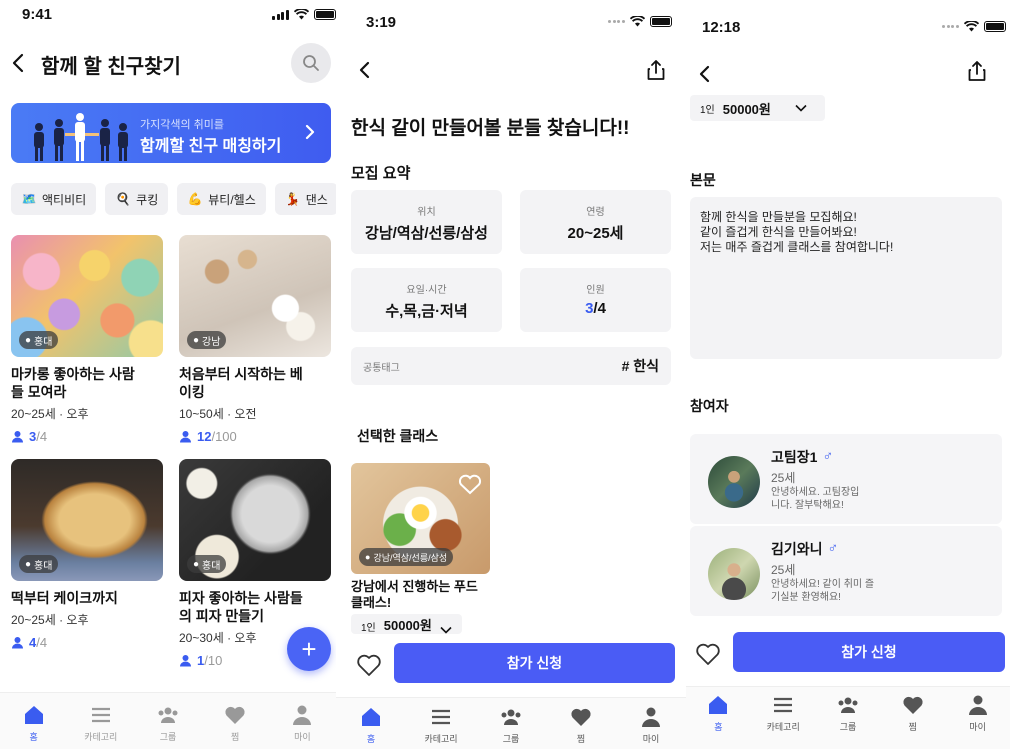 This screenshot has height=749, width=1010. I want to click on count-max: /100, so click(224, 436).